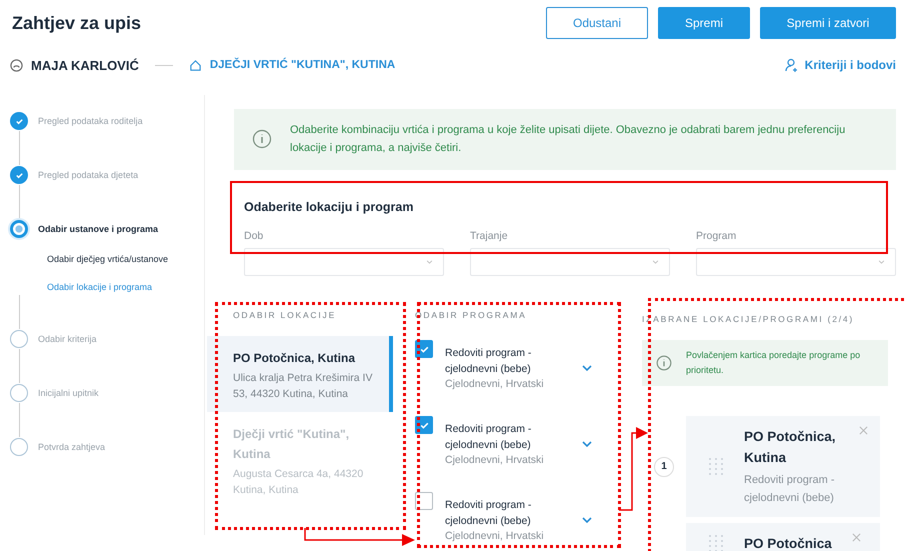 Image resolution: width=906 pixels, height=551 pixels. I want to click on substep-label: Odabir dječjeg vrtića/ustanove, so click(107, 259).